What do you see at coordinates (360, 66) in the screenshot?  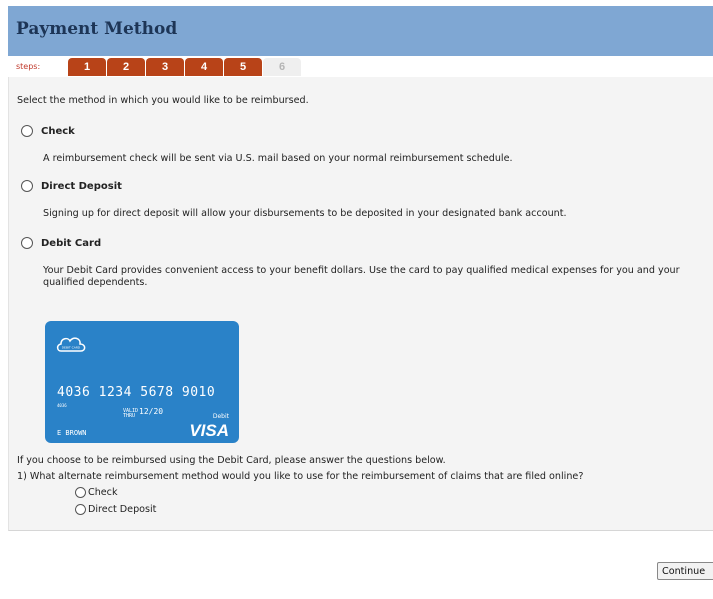 I see `steps-bar: steps: 1 2 3 4 5 6` at bounding box center [360, 66].